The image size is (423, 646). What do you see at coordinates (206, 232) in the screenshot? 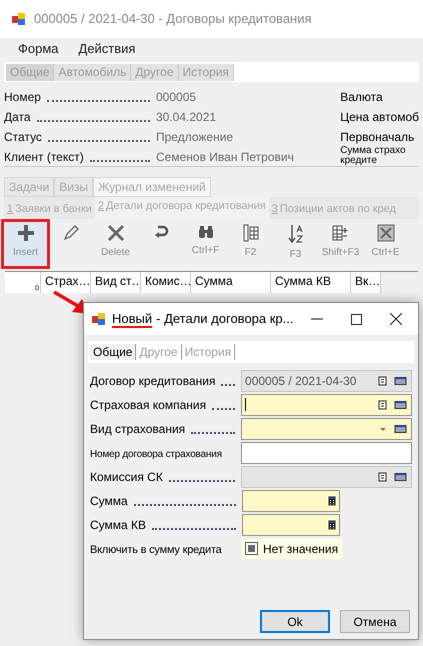
I see `binoculars-icon` at bounding box center [206, 232].